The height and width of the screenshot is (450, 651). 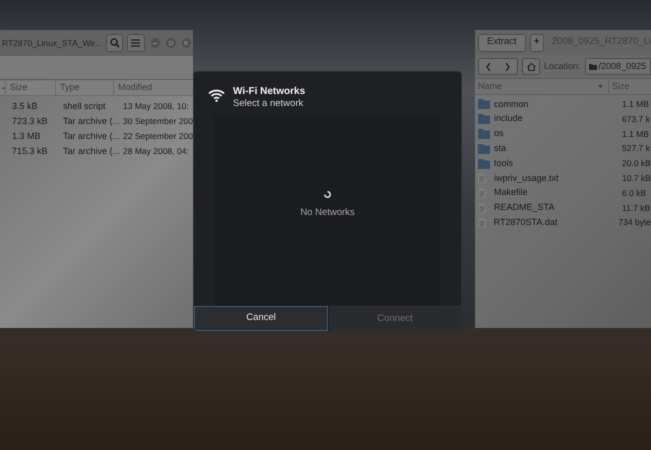 What do you see at coordinates (508, 119) in the screenshot?
I see `name-cell-text: include` at bounding box center [508, 119].